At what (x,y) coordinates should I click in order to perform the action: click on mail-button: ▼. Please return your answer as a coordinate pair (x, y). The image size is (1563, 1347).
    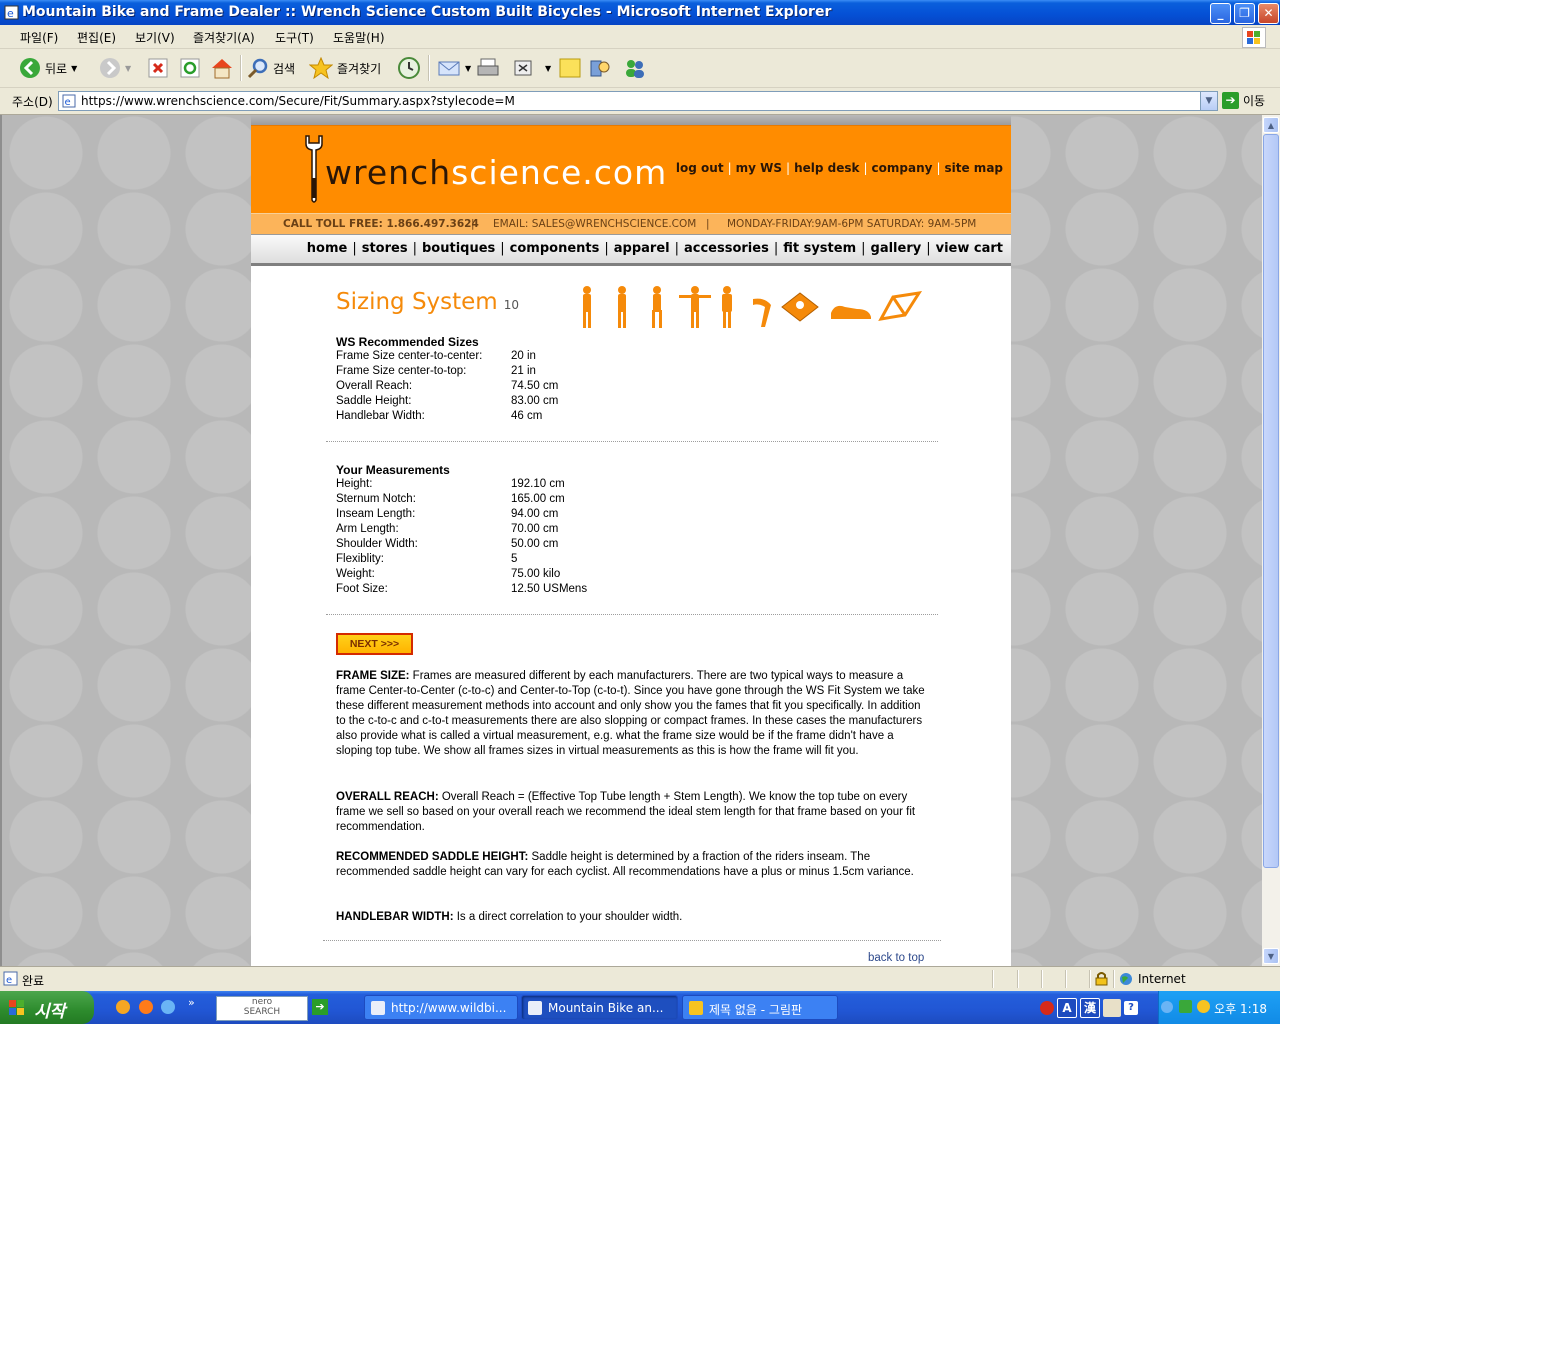
    Looking at the image, I should click on (454, 68).